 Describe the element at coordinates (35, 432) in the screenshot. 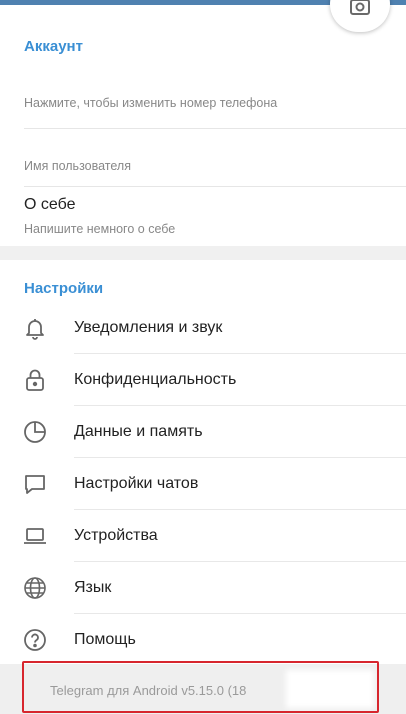

I see `pie-chart-icon` at that location.